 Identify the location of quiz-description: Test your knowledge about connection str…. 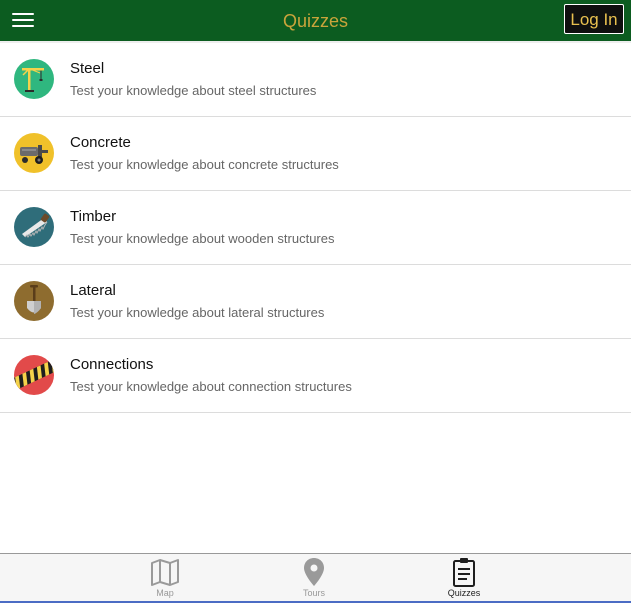
(211, 386).